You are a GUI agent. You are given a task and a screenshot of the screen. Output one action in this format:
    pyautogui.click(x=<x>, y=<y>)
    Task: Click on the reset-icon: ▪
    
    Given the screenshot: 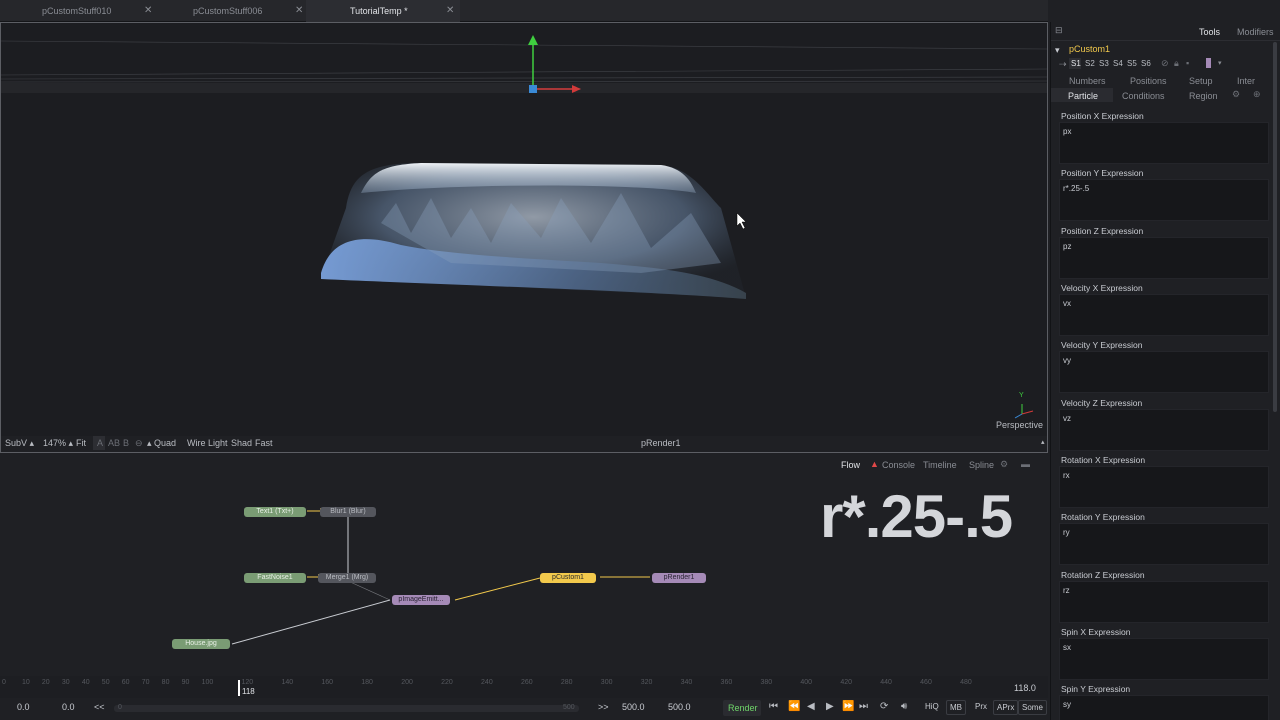 What is the action you would take?
    pyautogui.click(x=1187, y=63)
    